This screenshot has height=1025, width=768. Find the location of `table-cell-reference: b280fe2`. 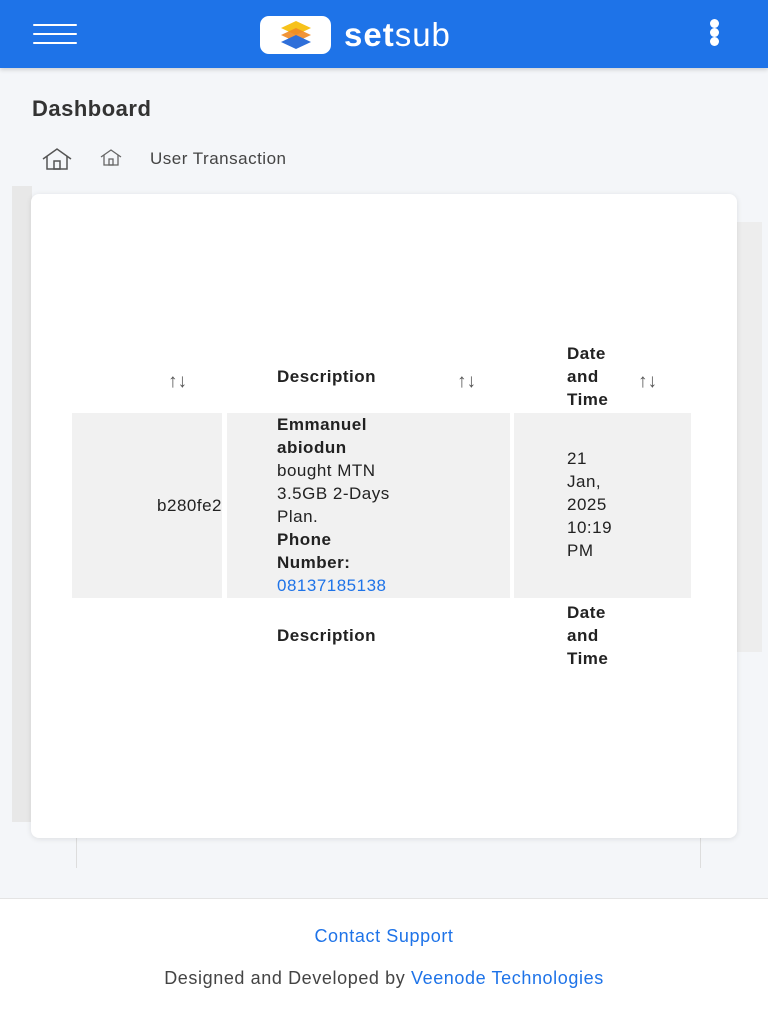

table-cell-reference: b280fe2 is located at coordinates (189, 505).